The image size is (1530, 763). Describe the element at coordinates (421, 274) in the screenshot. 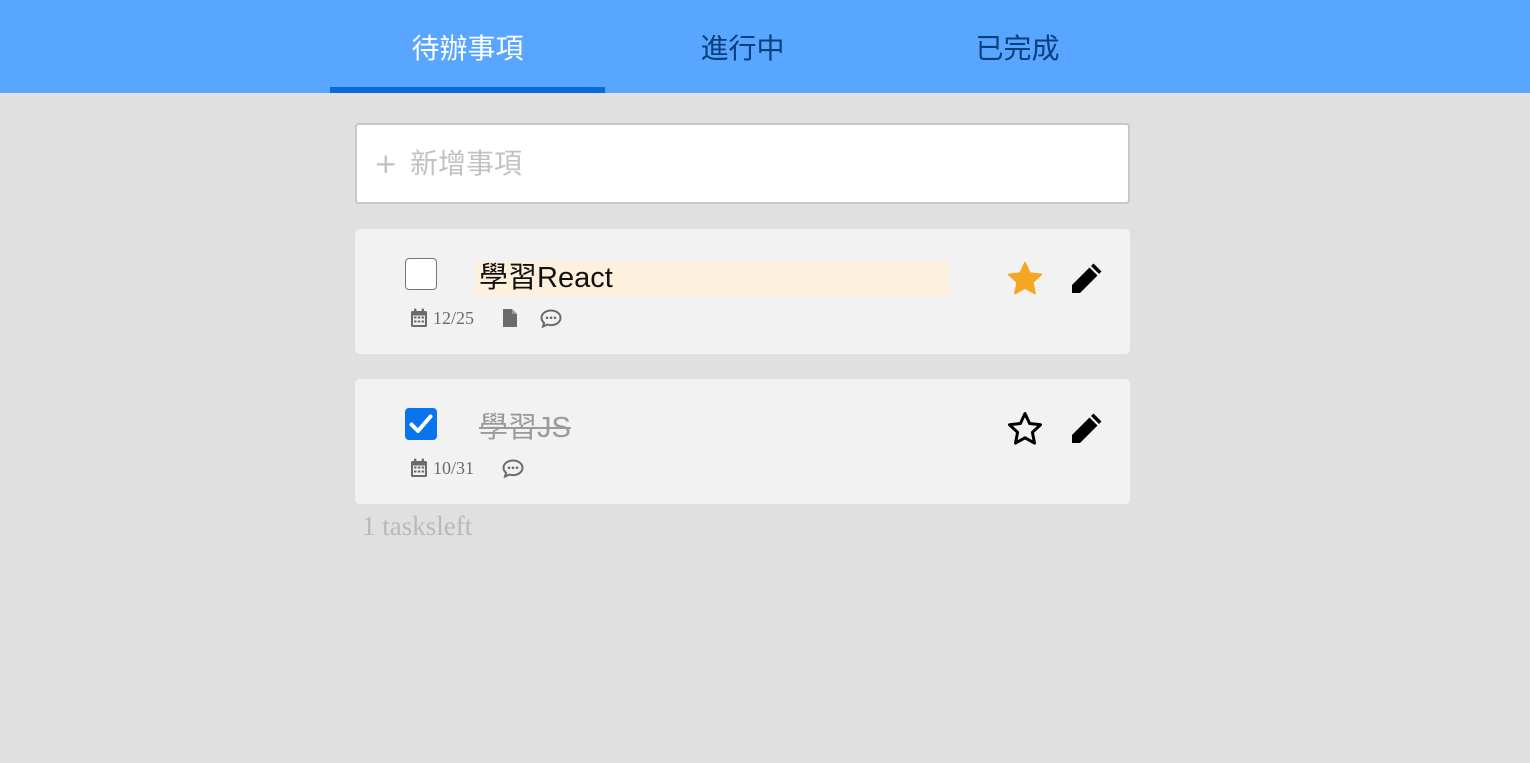

I see `task-checkbox` at that location.